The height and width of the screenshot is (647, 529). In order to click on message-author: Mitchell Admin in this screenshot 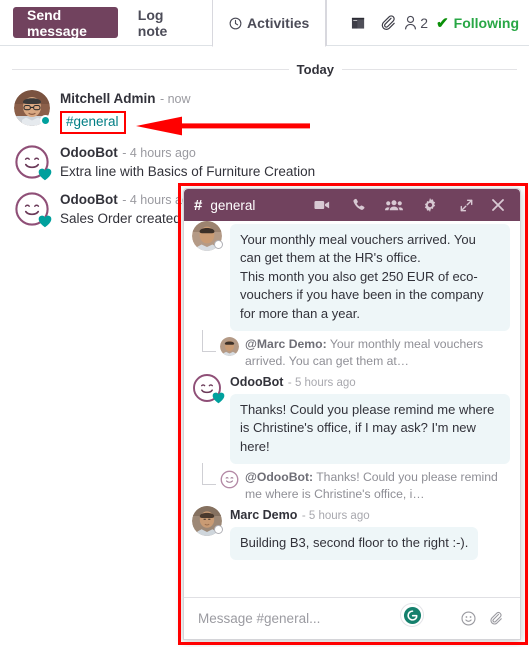, I will do `click(108, 98)`.